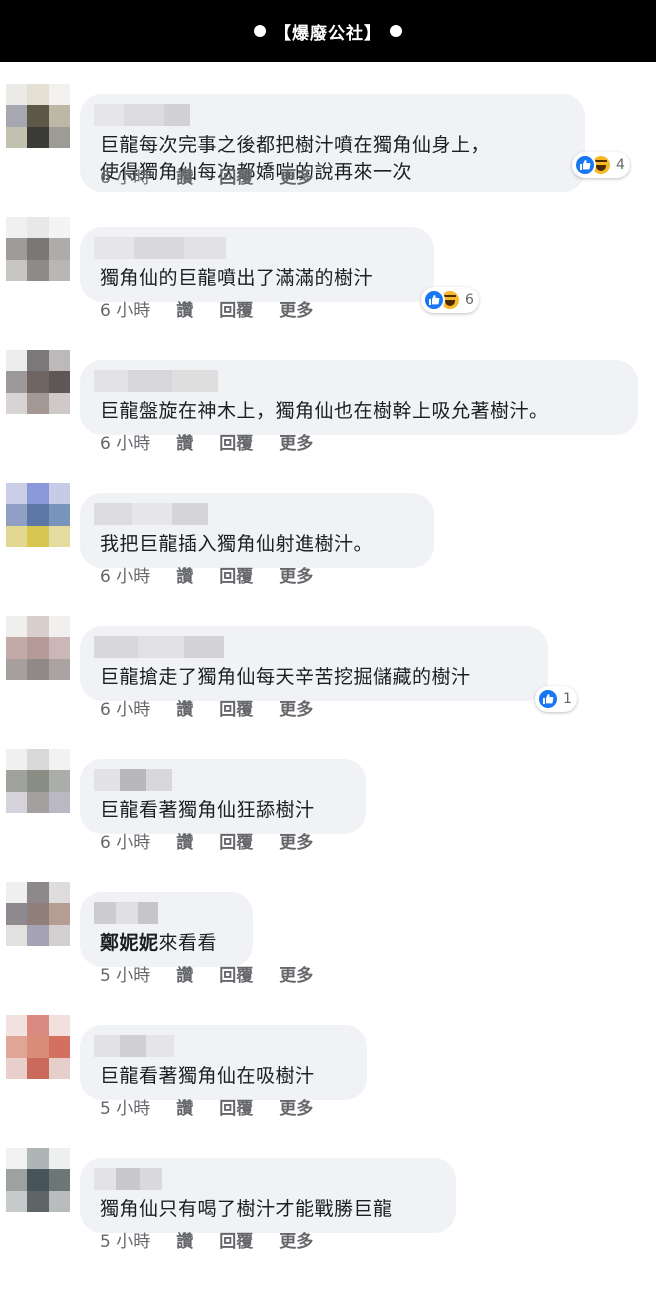 The height and width of the screenshot is (1299, 656). I want to click on comment-text: 巨龍看著獨角仙在吸樹汁, so click(207, 1076).